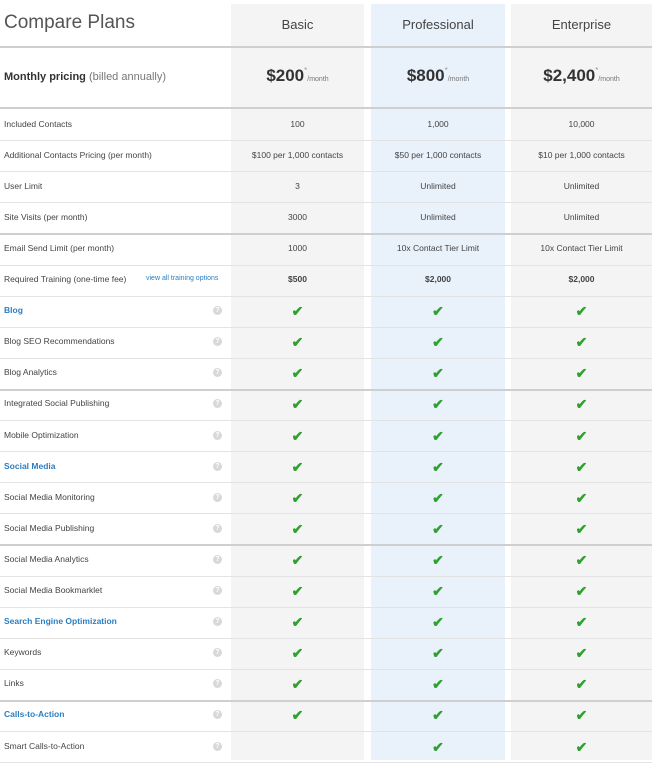 This screenshot has width=657, height=763. I want to click on row-label: User Limit, so click(23, 185).